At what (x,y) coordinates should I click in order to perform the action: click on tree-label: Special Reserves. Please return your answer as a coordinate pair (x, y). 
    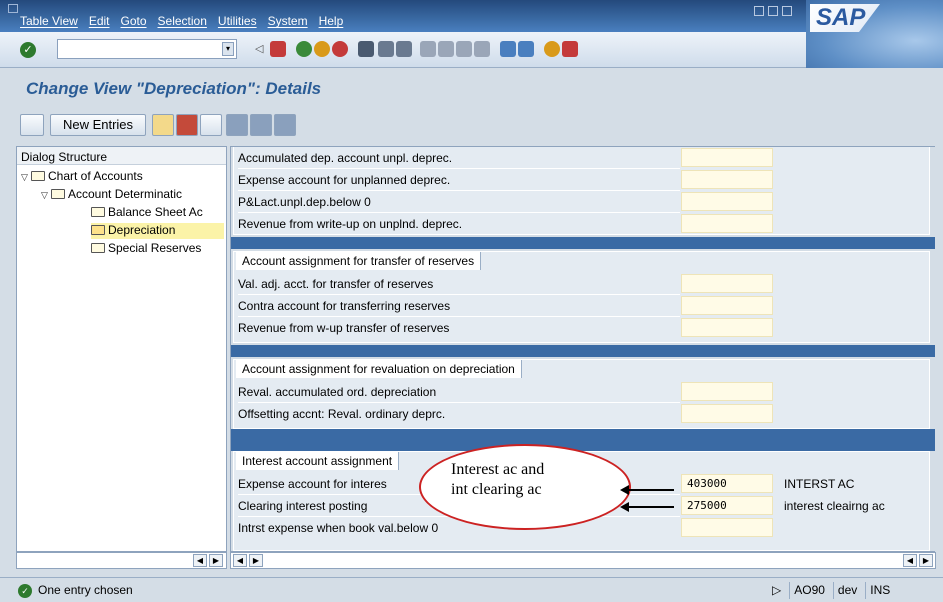
    Looking at the image, I should click on (155, 248).